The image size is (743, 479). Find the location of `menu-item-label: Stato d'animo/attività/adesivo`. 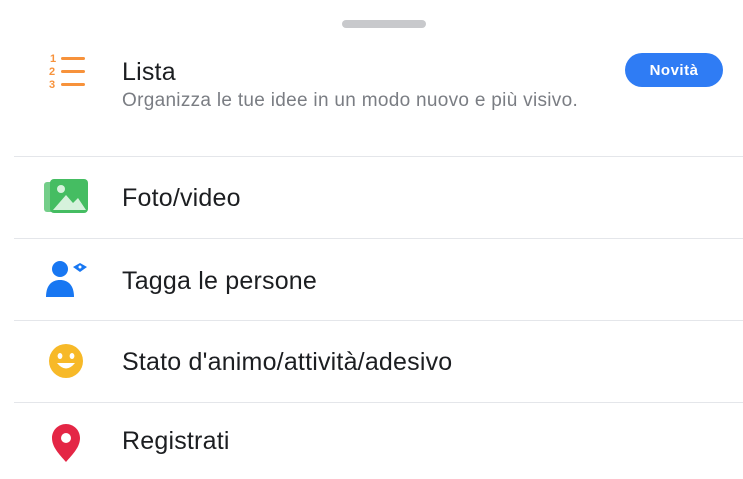

menu-item-label: Stato d'animo/attività/adesivo is located at coordinates (287, 362).